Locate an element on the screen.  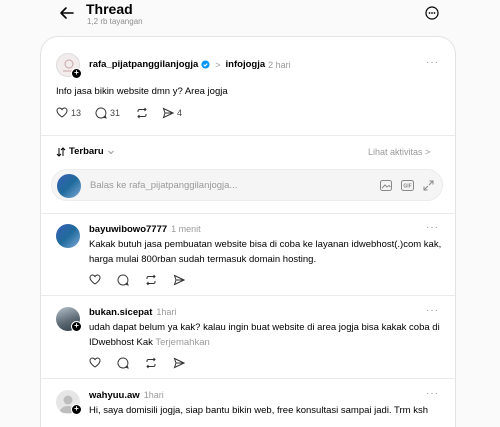
comment-button: 31 is located at coordinates (107, 113).